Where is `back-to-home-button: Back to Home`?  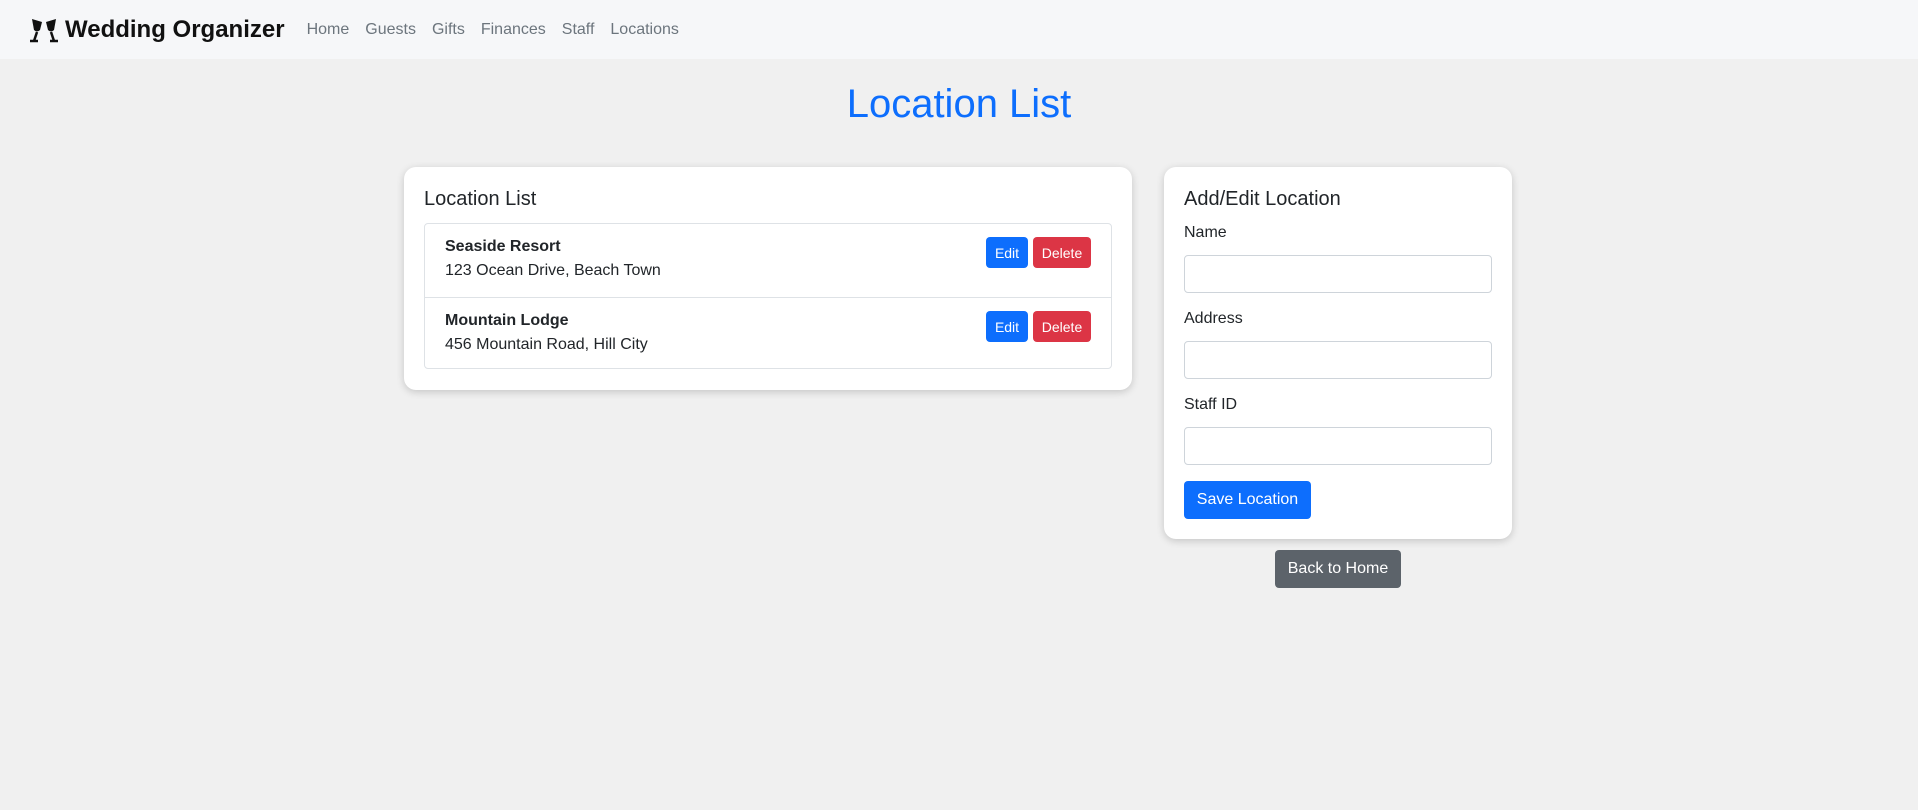
back-to-home-button: Back to Home is located at coordinates (1338, 569).